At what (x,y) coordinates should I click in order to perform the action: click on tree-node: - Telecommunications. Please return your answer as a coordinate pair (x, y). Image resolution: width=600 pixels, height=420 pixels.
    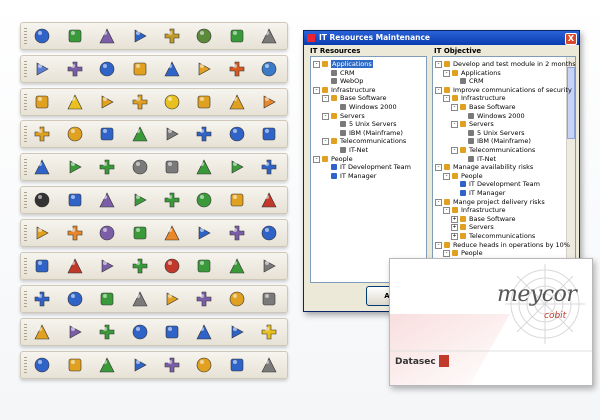
    Looking at the image, I should click on (505, 150).